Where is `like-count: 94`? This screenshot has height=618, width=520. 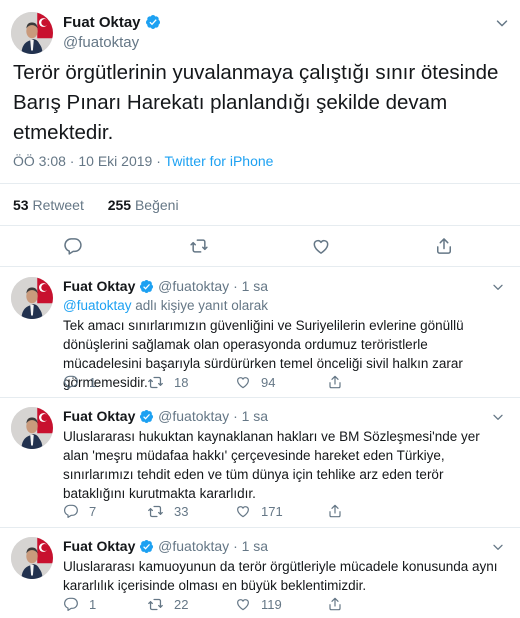
like-count: 94 is located at coordinates (268, 382).